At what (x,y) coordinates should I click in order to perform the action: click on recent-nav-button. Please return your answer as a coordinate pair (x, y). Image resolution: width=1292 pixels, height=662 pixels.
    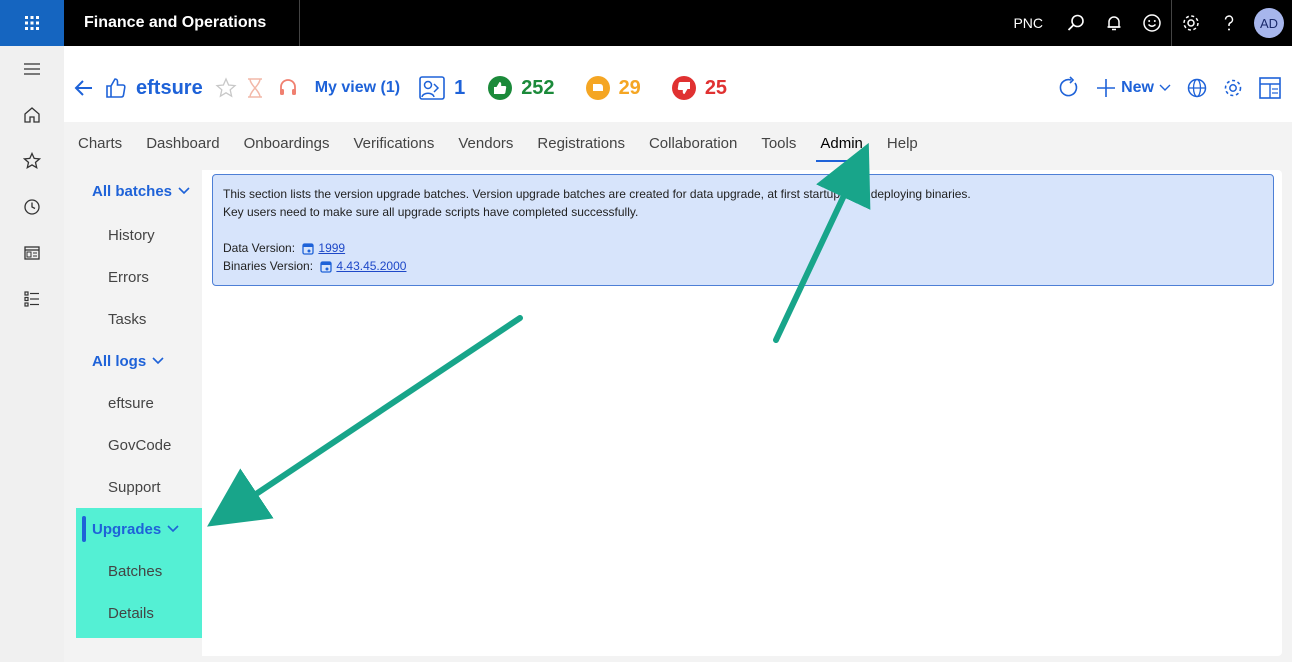
    Looking at the image, I should click on (32, 207).